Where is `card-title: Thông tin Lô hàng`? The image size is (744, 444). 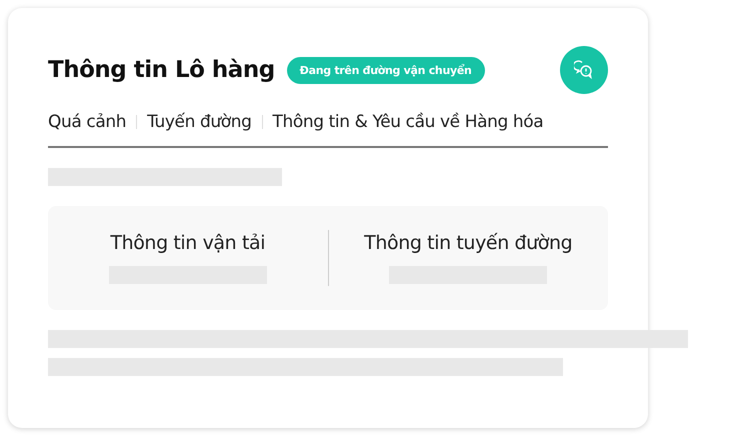 card-title: Thông tin Lô hàng is located at coordinates (161, 70).